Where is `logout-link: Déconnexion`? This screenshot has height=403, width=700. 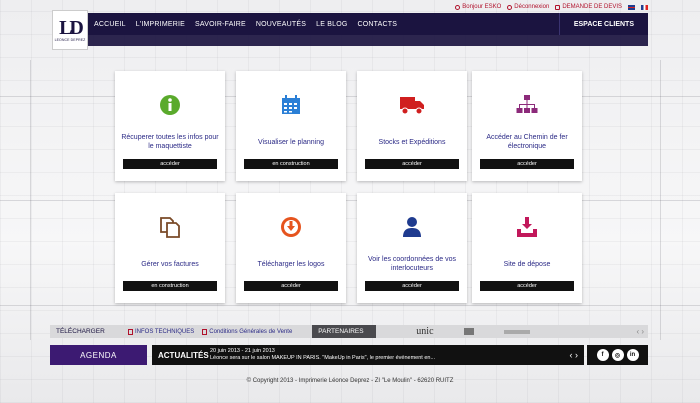 logout-link: Déconnexion is located at coordinates (528, 7).